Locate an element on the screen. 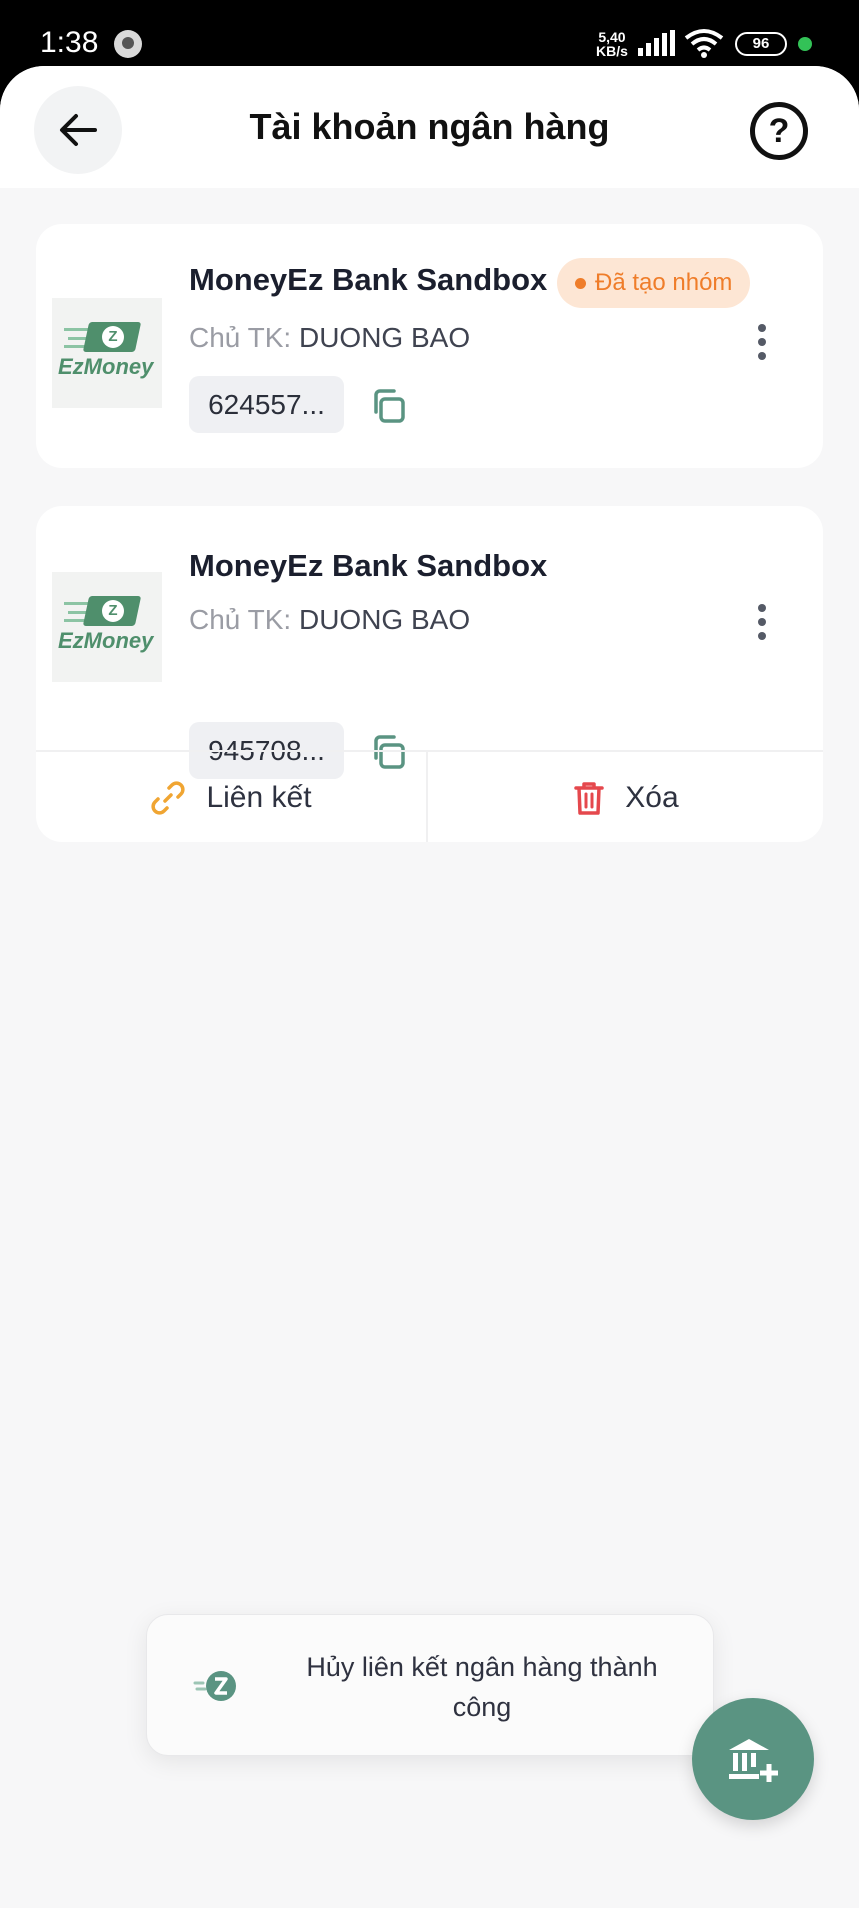  toast-notification: Hủy liên kết ngân hàng thành công is located at coordinates (430, 1685).